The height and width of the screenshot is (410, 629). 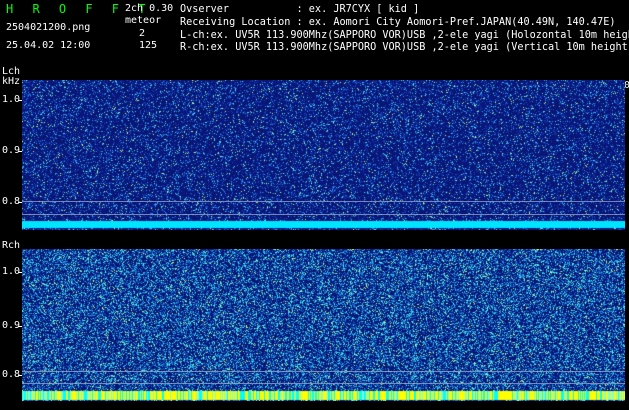 What do you see at coordinates (48, 45) in the screenshot?
I see `datetime-label: 25.04.02 12:00` at bounding box center [48, 45].